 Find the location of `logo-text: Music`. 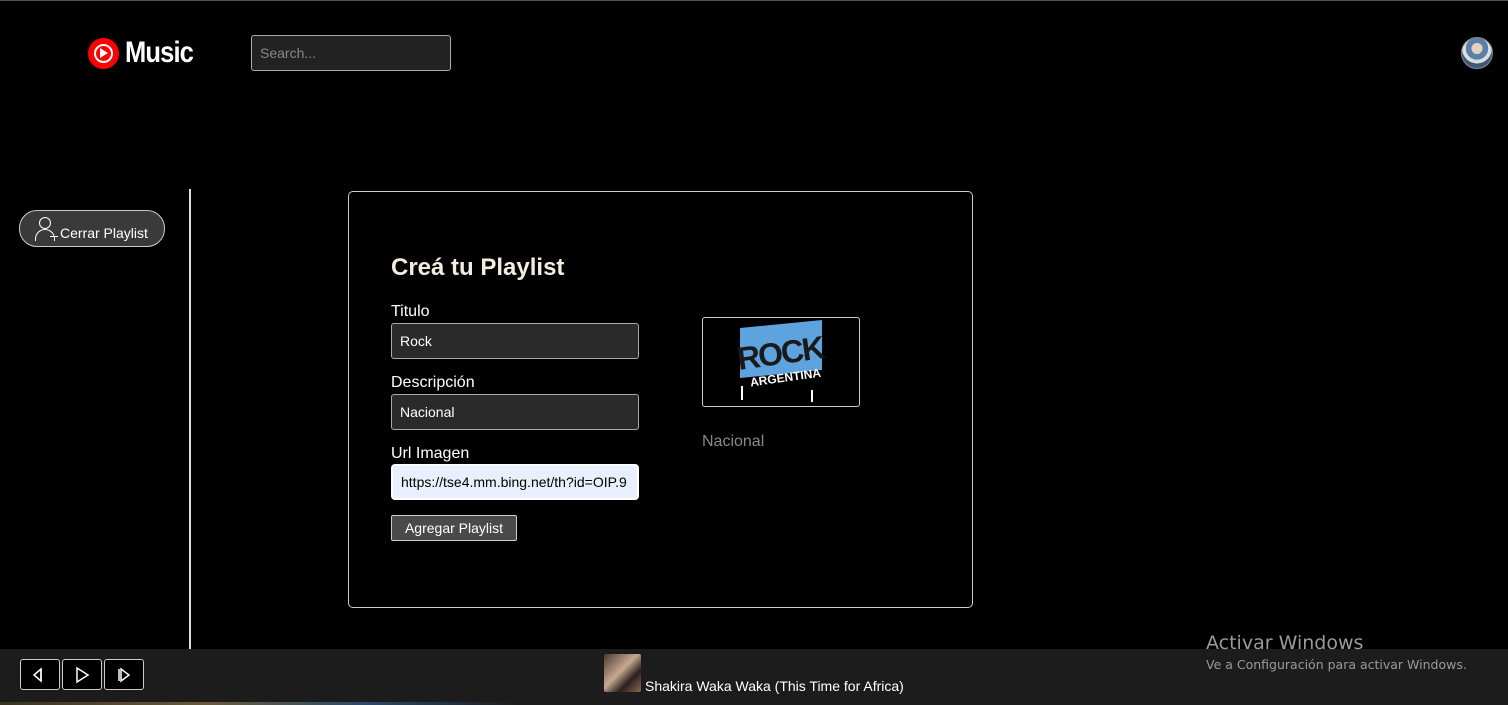

logo-text: Music is located at coordinates (159, 52).